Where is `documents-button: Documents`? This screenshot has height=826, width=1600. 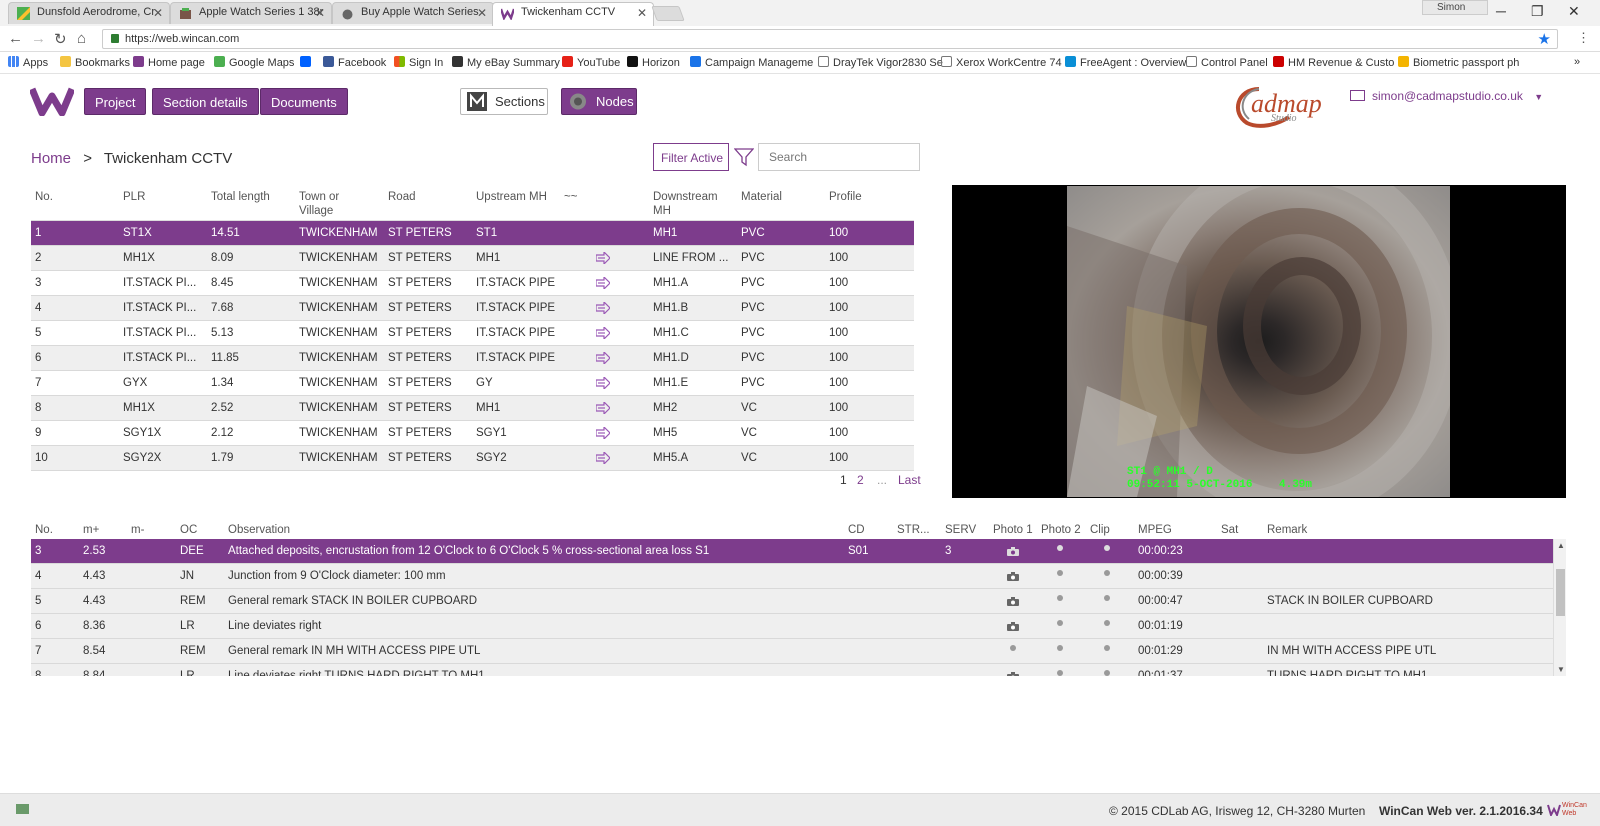
documents-button: Documents is located at coordinates (304, 101).